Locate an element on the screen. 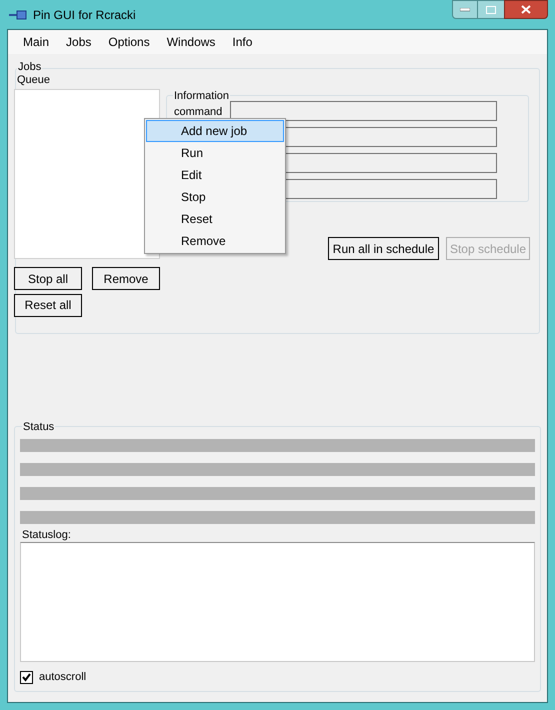 The height and width of the screenshot is (710, 555). minimize-icon is located at coordinates (465, 10).